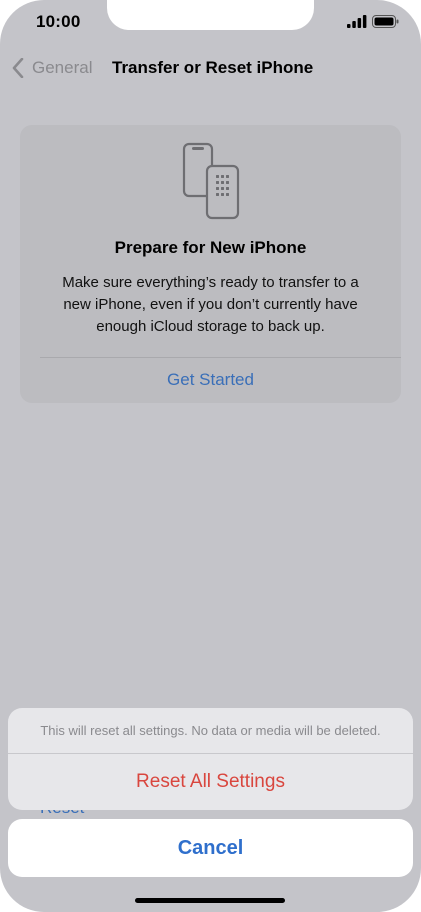 This screenshot has width=421, height=912. What do you see at coordinates (210, 380) in the screenshot?
I see `get-started-button: Get Started` at bounding box center [210, 380].